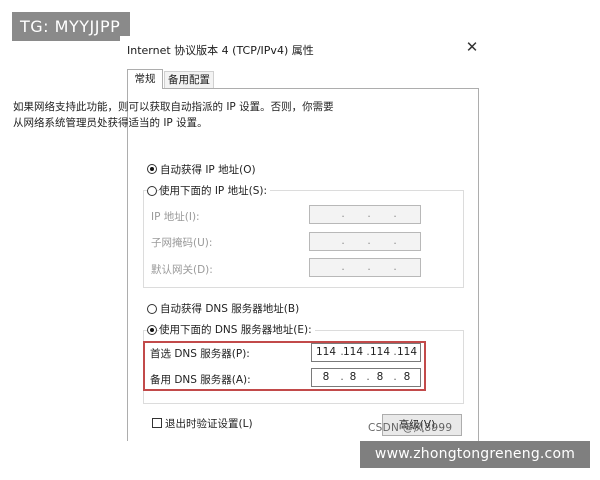  What do you see at coordinates (152, 330) in the screenshot?
I see `dns-manual-radio` at bounding box center [152, 330].